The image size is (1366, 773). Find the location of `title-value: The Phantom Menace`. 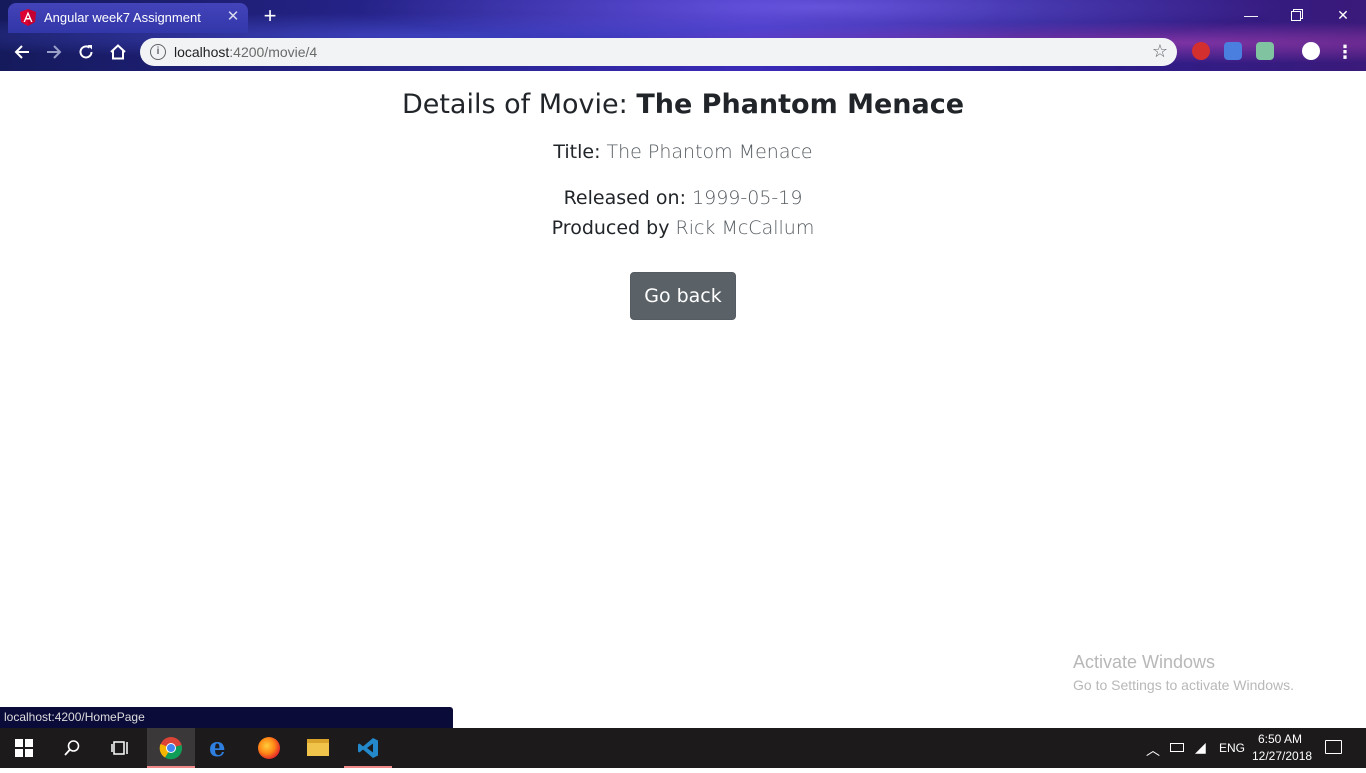

title-value: The Phantom Menace is located at coordinates (709, 152).